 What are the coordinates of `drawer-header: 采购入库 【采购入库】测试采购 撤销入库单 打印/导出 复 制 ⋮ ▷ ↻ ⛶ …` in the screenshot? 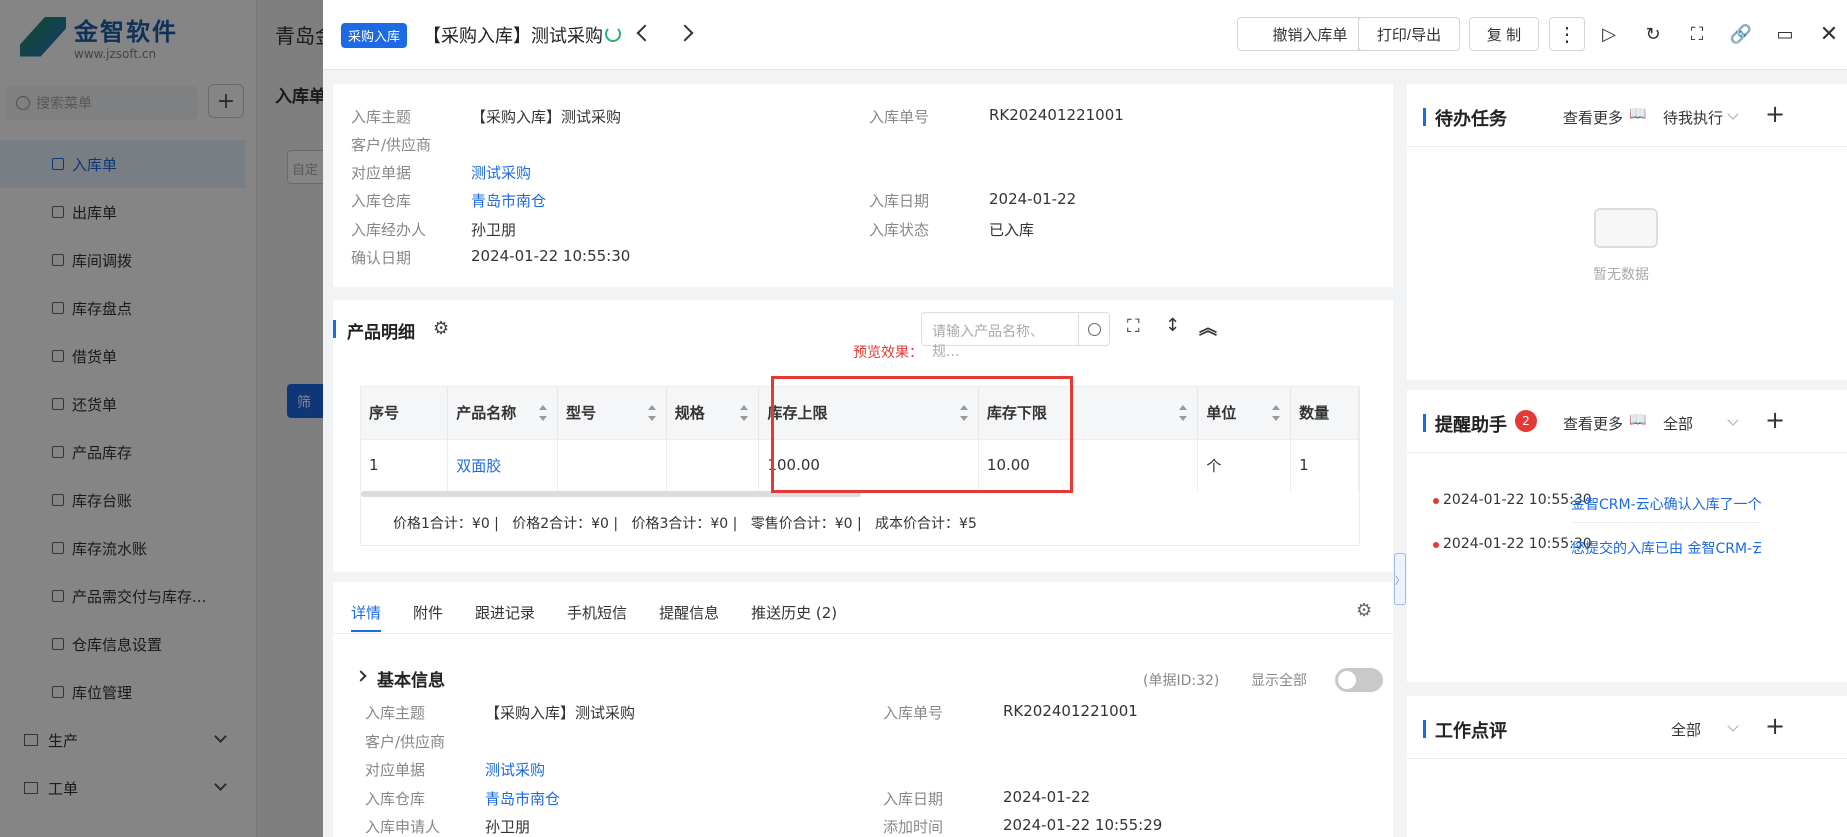 It's located at (1085, 35).